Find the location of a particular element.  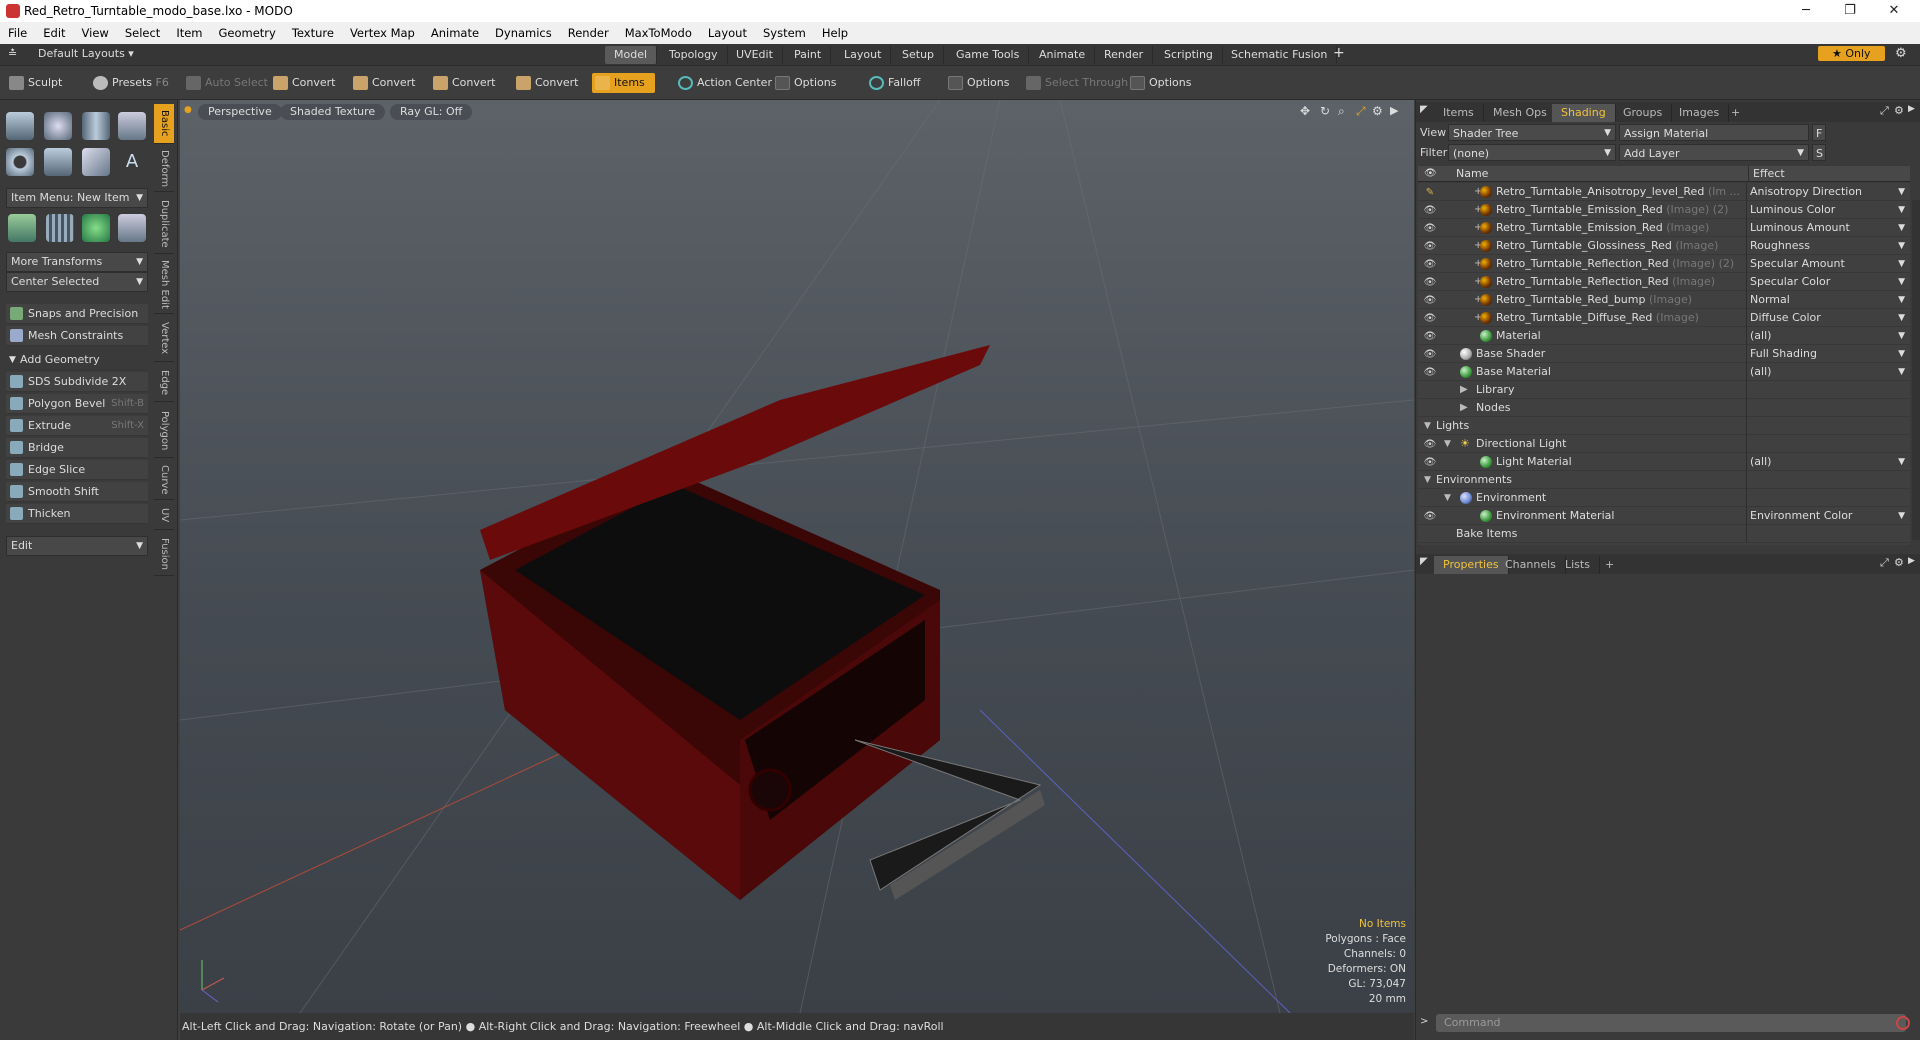

convert-polygon-button: Convert is located at coordinates (463, 83).